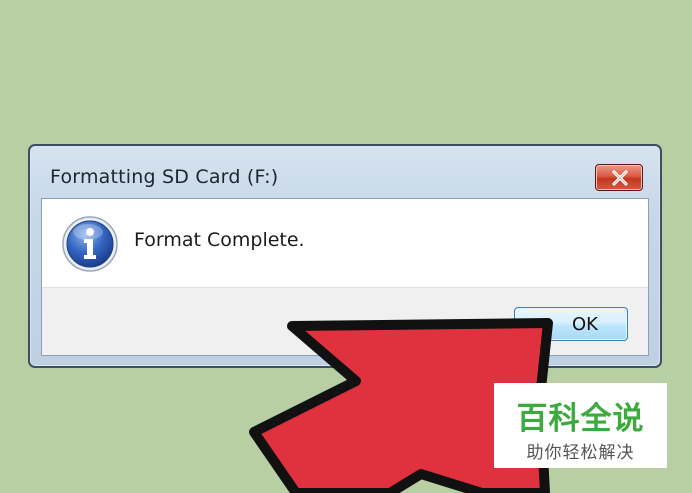 Image resolution: width=692 pixels, height=493 pixels. Describe the element at coordinates (580, 419) in the screenshot. I see `watermark-title: 百科全说` at that location.